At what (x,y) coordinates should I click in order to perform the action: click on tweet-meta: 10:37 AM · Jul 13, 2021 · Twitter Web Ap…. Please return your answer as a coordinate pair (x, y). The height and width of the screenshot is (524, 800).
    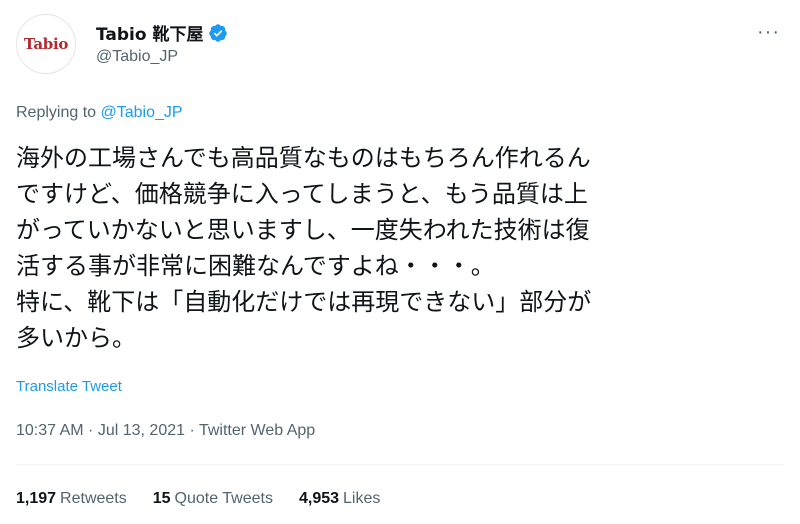
    Looking at the image, I should click on (165, 431).